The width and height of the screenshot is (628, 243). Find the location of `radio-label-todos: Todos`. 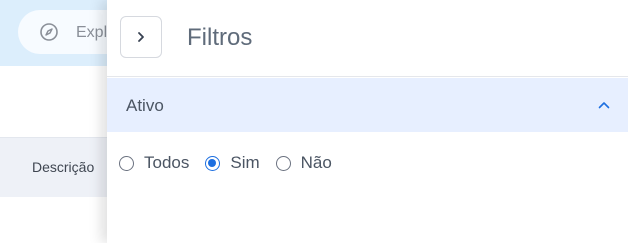

radio-label-todos: Todos is located at coordinates (167, 162).